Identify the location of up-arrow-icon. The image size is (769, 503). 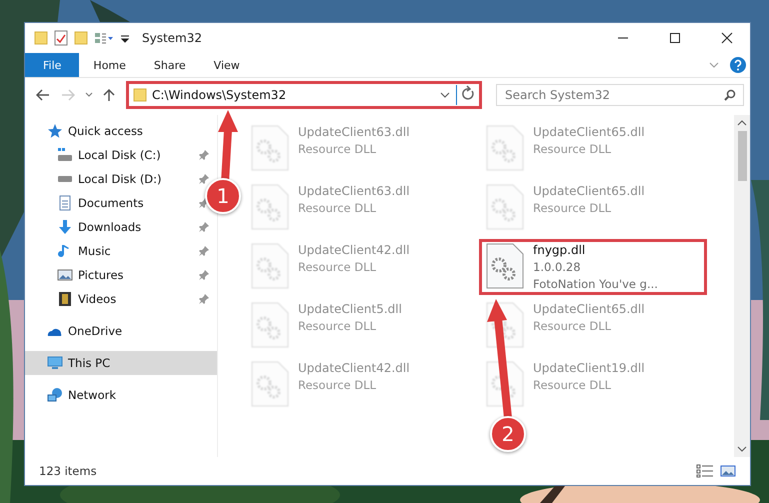
(109, 95).